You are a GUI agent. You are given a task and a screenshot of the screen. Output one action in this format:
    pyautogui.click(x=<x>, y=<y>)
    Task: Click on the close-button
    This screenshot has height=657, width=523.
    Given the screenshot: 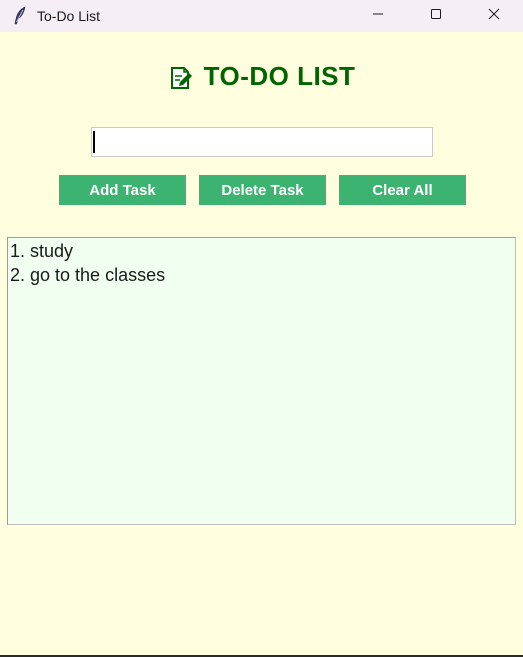 What is the action you would take?
    pyautogui.click(x=494, y=16)
    